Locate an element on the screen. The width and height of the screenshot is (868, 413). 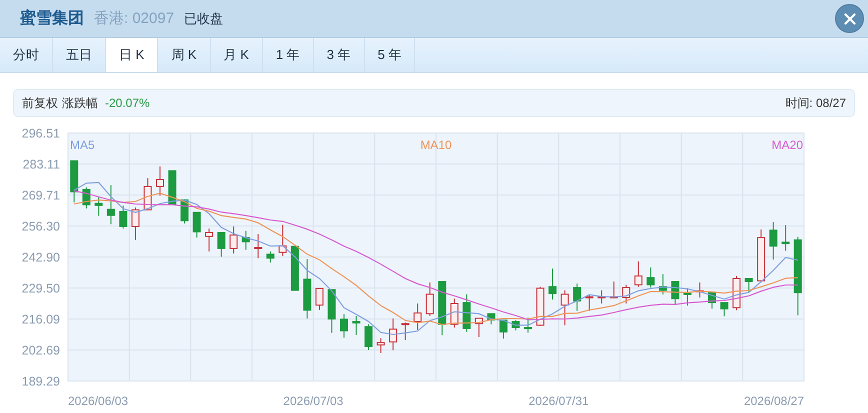
y-axis-label: 189.29 is located at coordinates (41, 381).